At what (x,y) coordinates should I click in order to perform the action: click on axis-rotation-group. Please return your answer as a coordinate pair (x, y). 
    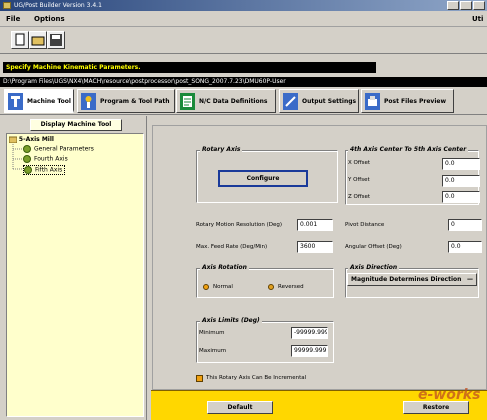
    Looking at the image, I should click on (265, 283).